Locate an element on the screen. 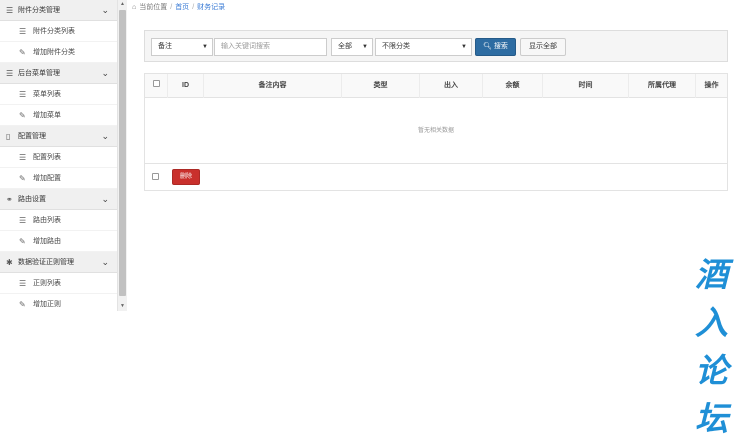 The image size is (742, 440). status-select: 全部 ▼ is located at coordinates (352, 47).